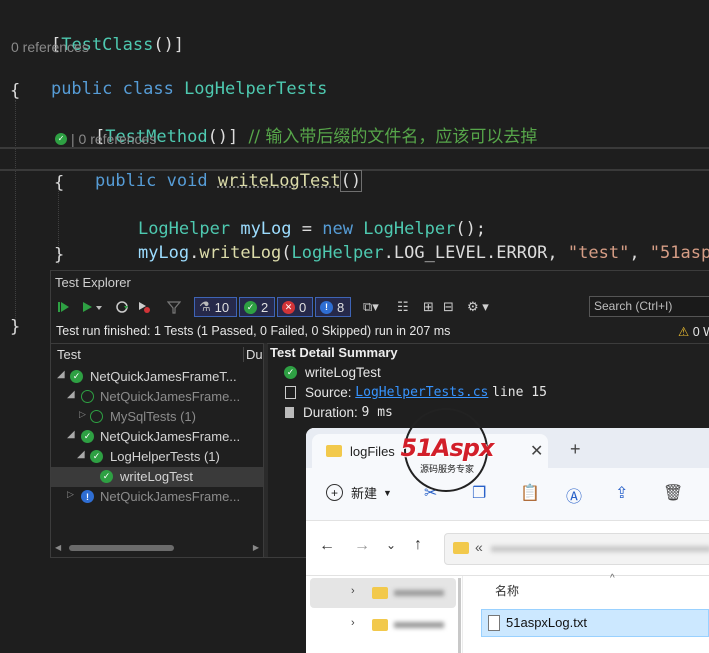  Describe the element at coordinates (334, 352) in the screenshot. I see `detail-header: Test Detail Summary` at that location.